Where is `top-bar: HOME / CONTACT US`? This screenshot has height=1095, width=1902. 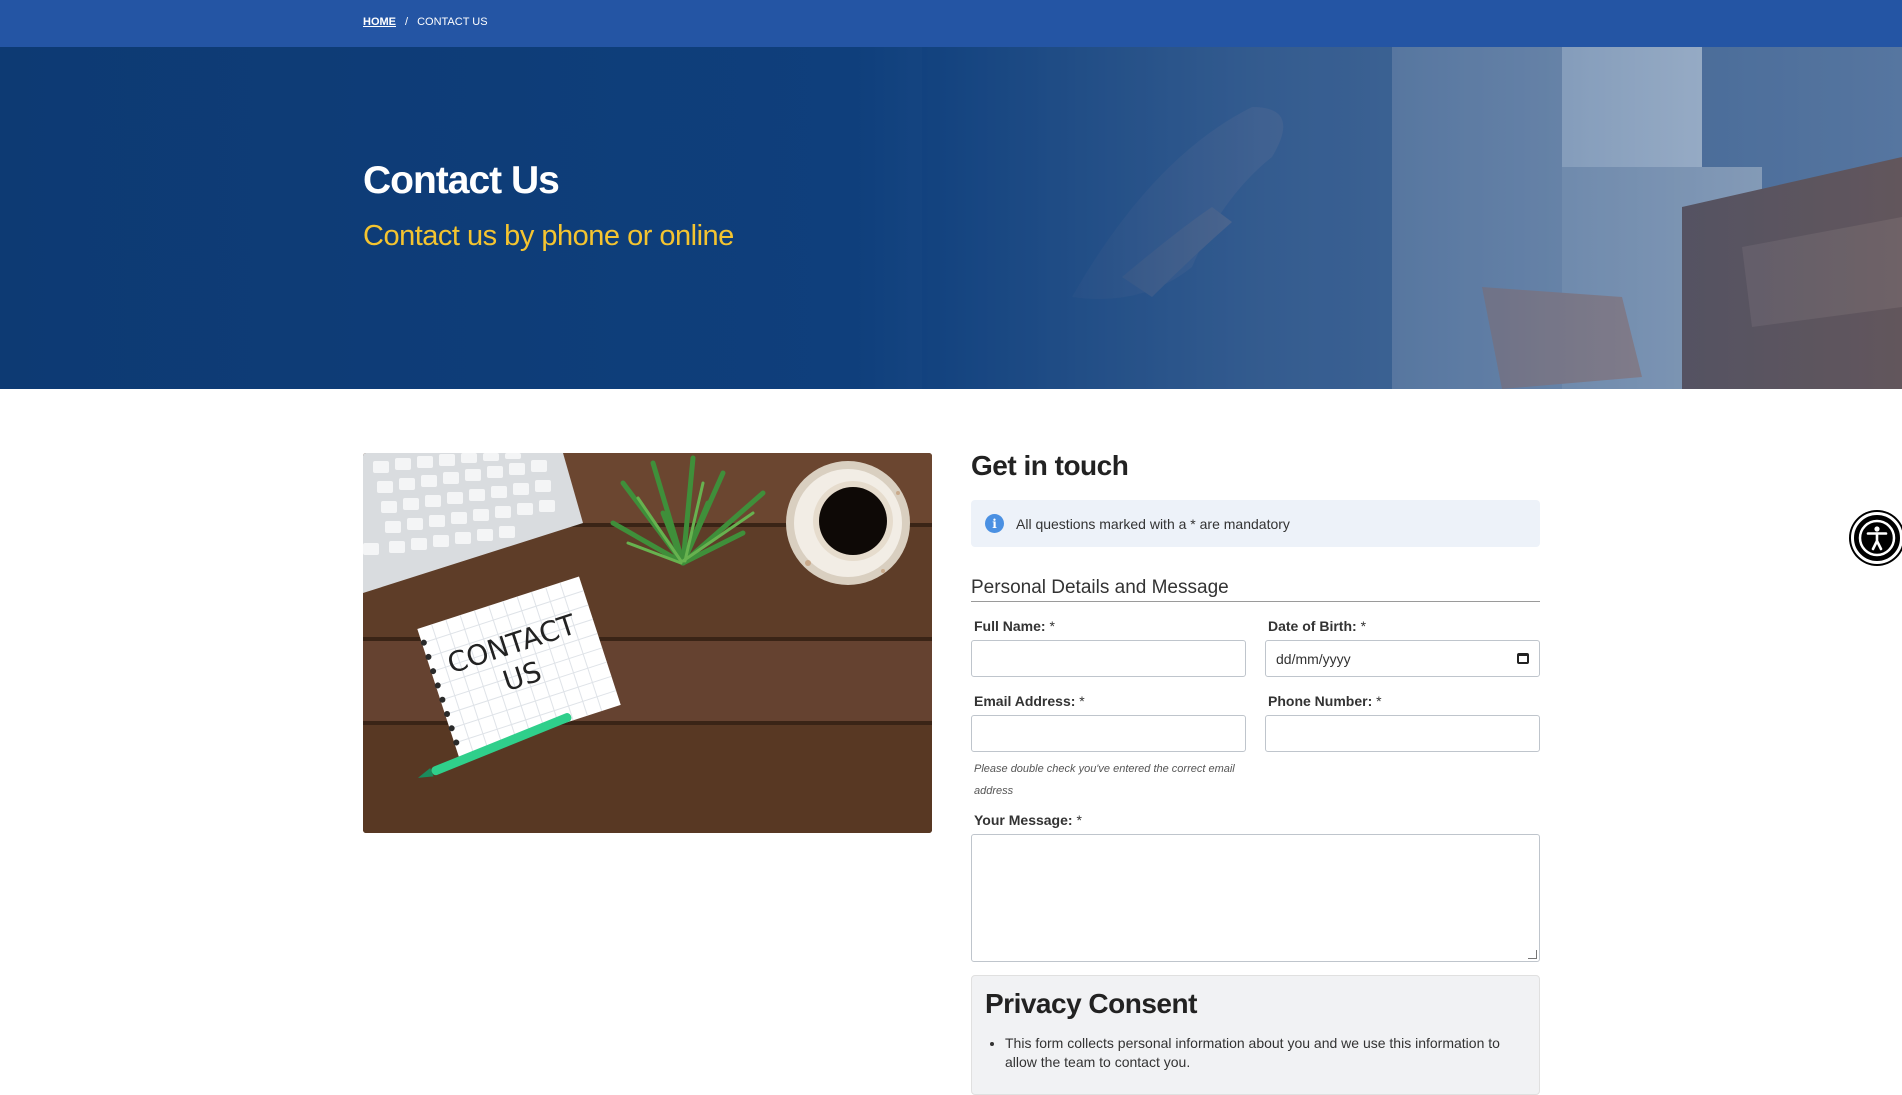
top-bar: HOME / CONTACT US is located at coordinates (951, 23).